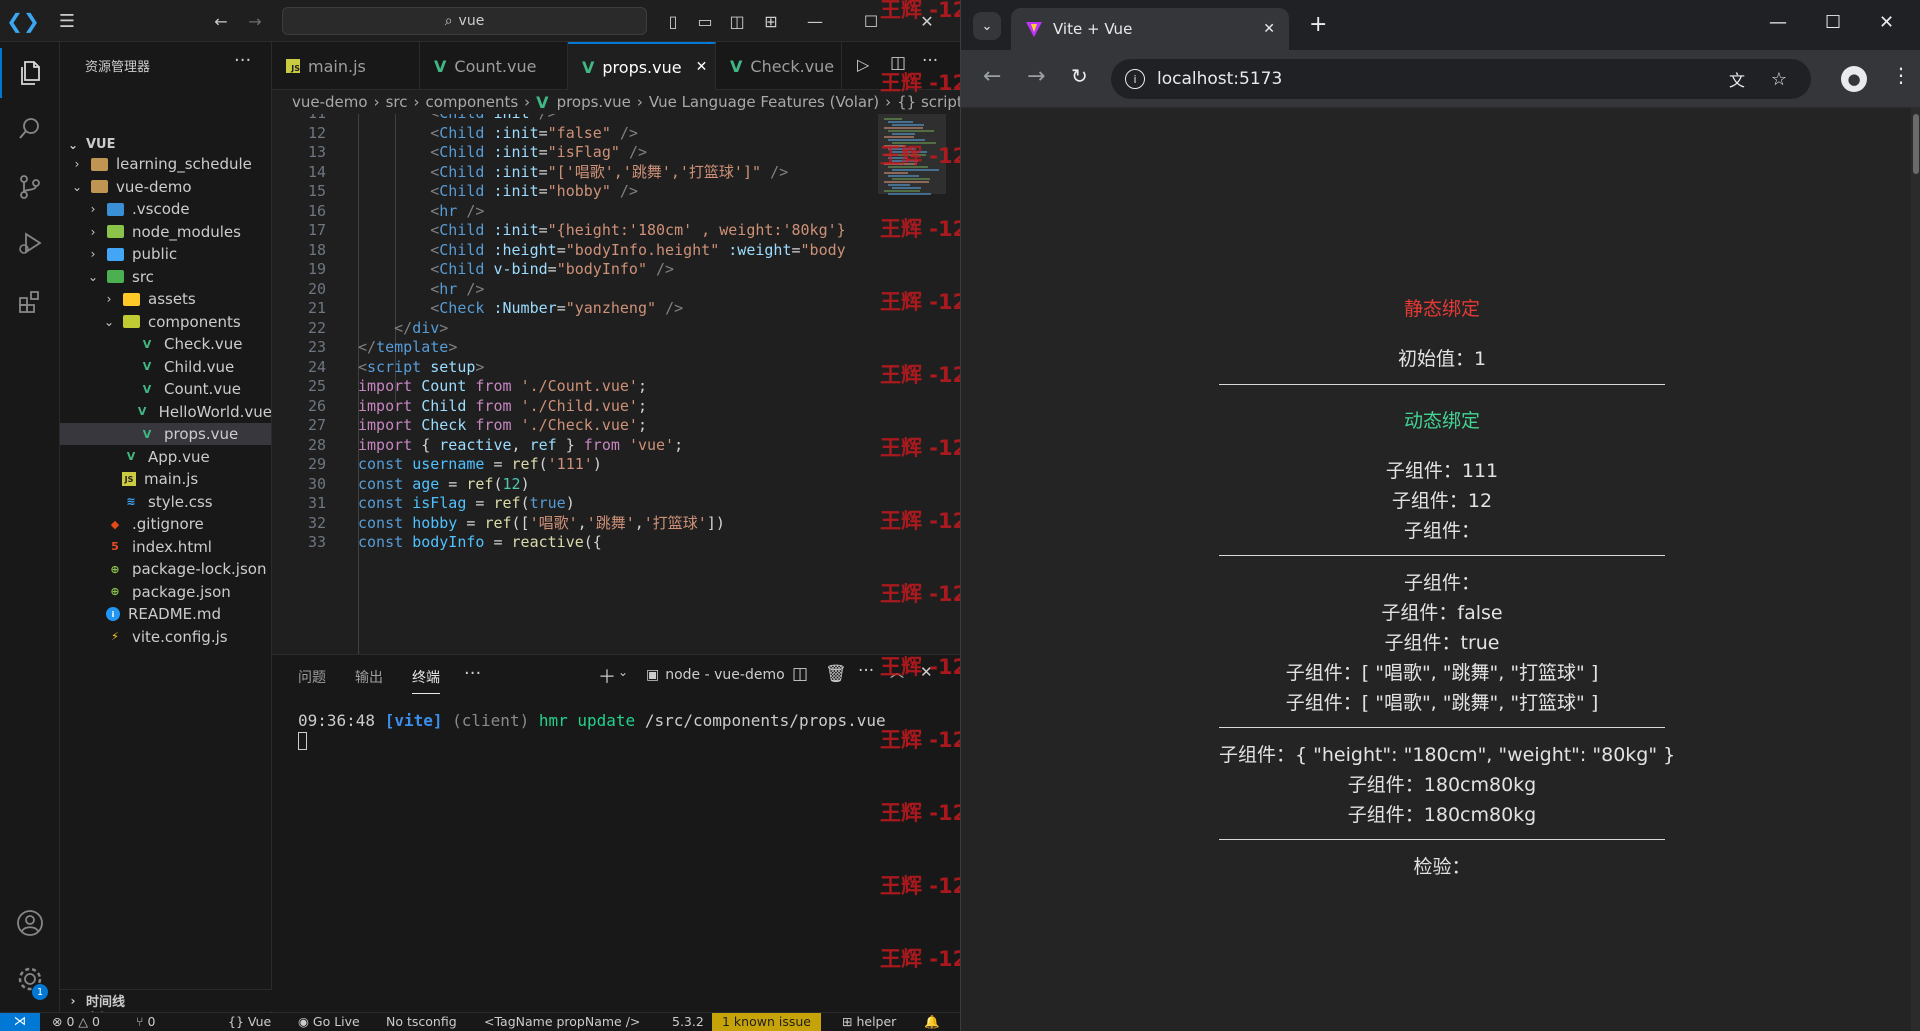 The image size is (1920, 1031). What do you see at coordinates (562, 1021) in the screenshot?
I see `tagname-status: <TagName propName />` at bounding box center [562, 1021].